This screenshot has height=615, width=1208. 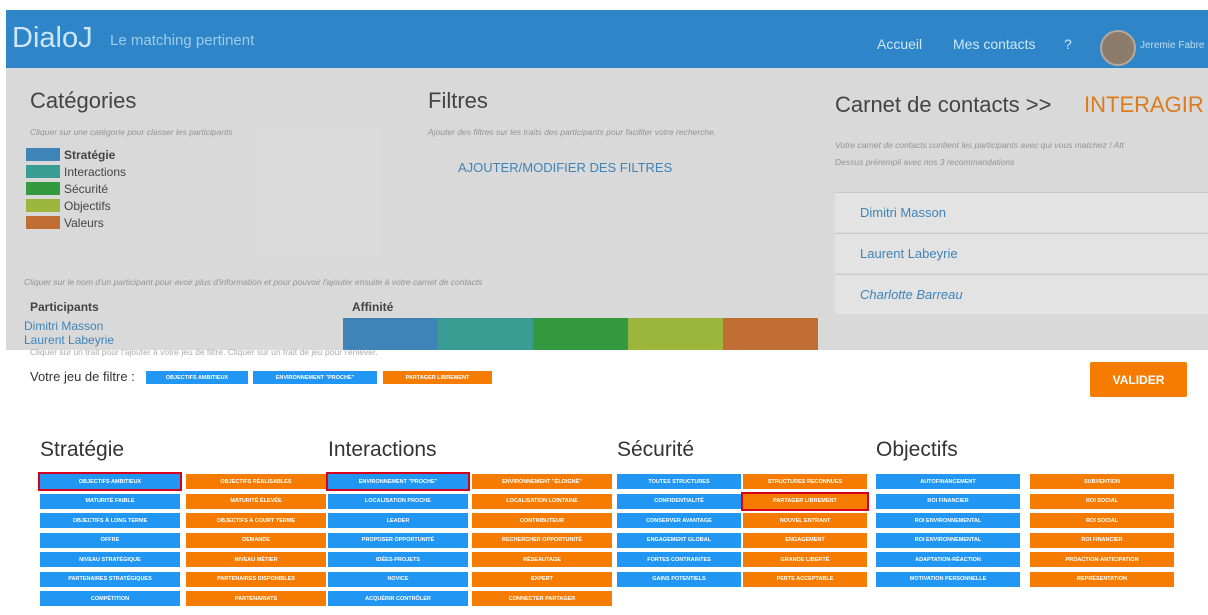 I want to click on nav-link-mes-contacts: Mes contacts, so click(x=994, y=44).